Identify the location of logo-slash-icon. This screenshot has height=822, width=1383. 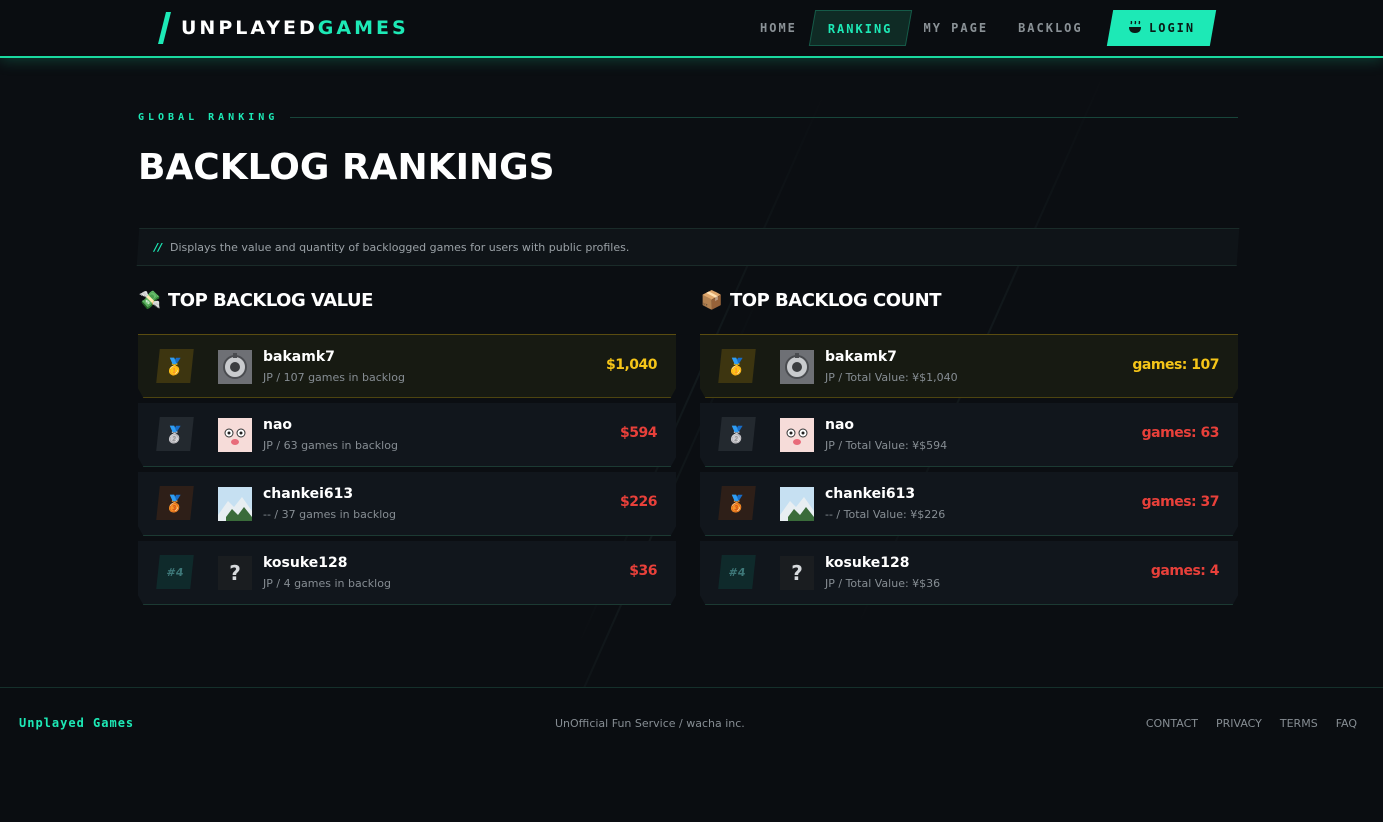
(164, 28).